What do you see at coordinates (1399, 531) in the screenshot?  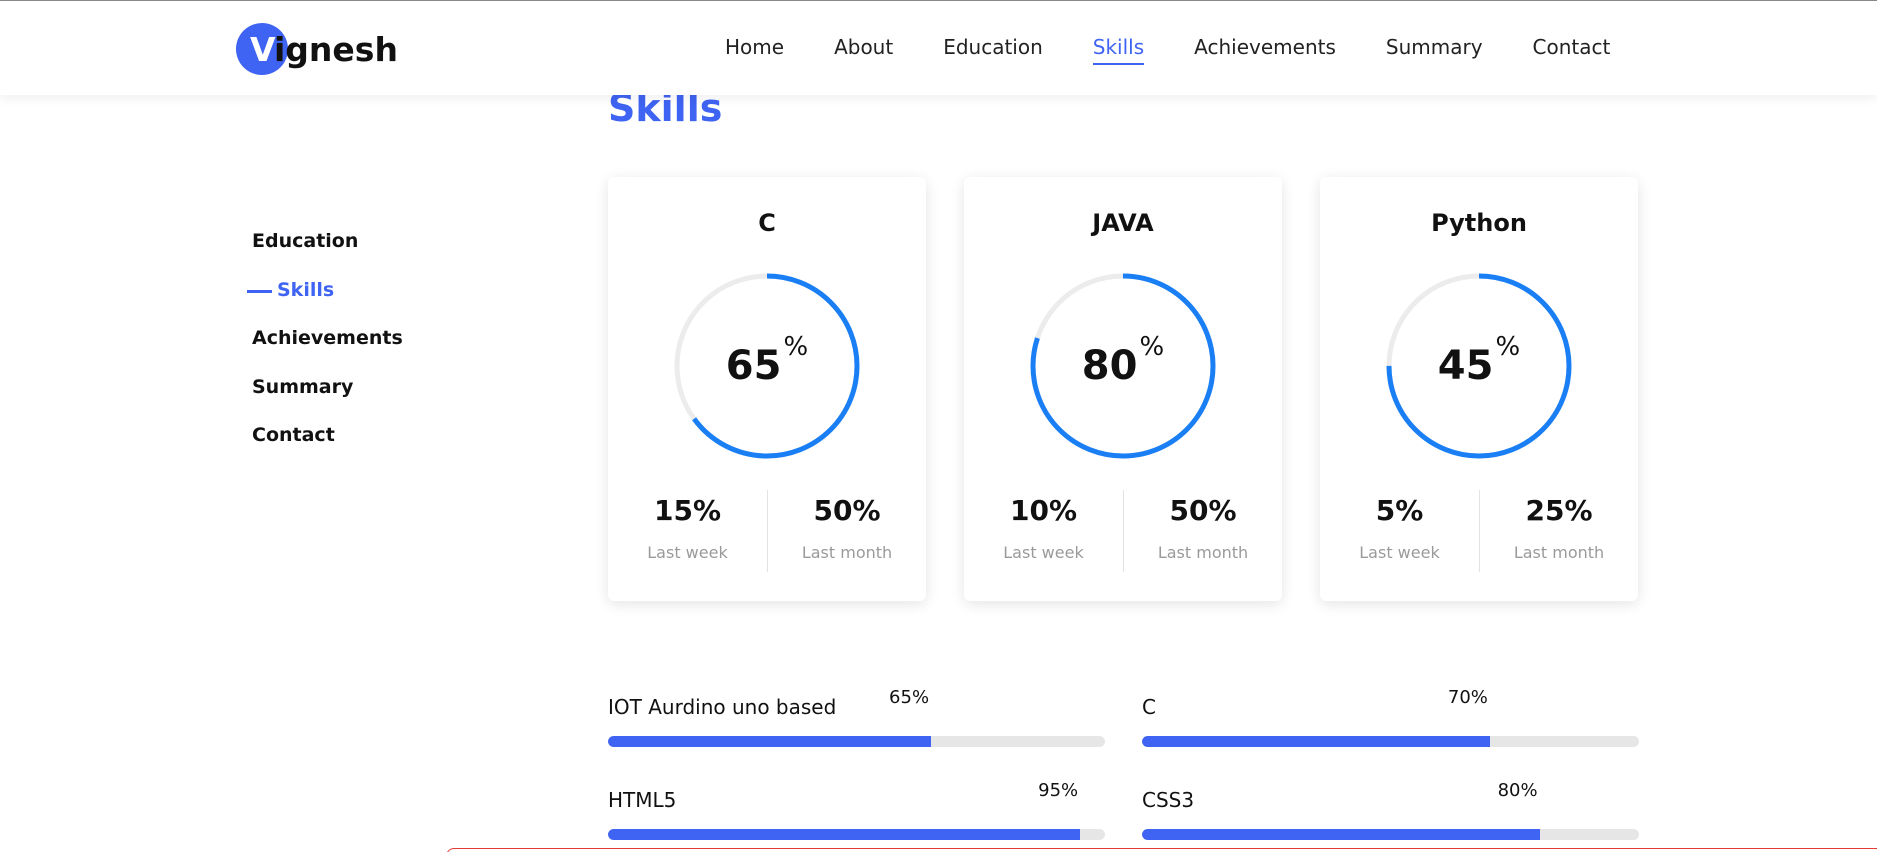 I see `stat-last-week: 5% Last week` at bounding box center [1399, 531].